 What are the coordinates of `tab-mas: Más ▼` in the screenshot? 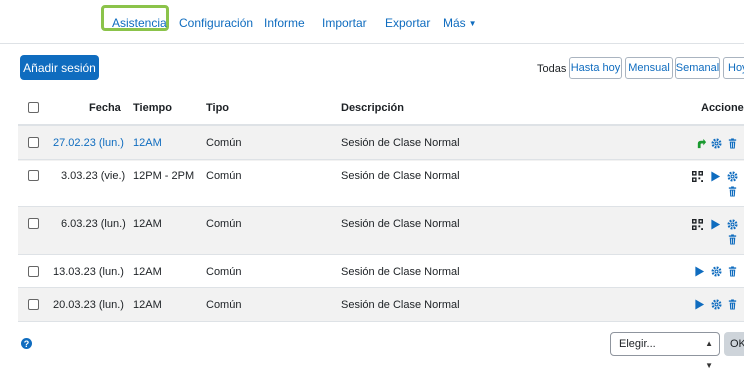 It's located at (460, 23).